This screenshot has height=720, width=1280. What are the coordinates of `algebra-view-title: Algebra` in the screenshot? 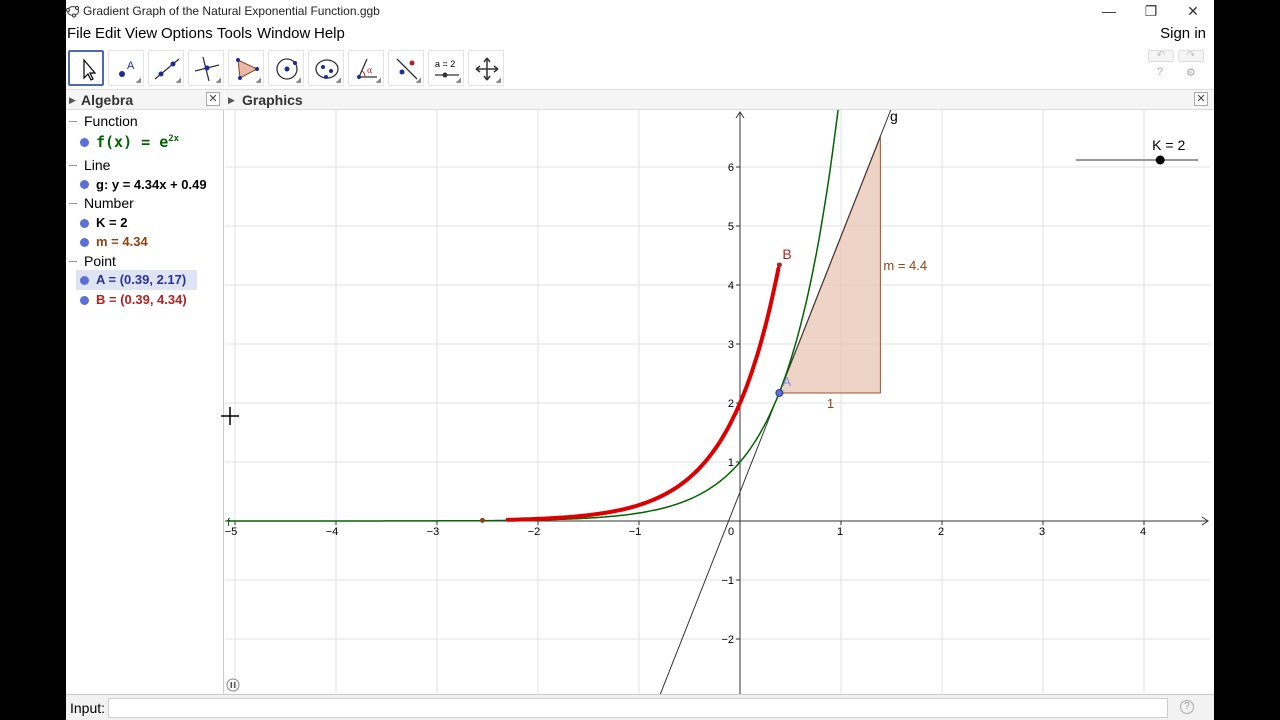 It's located at (107, 100).